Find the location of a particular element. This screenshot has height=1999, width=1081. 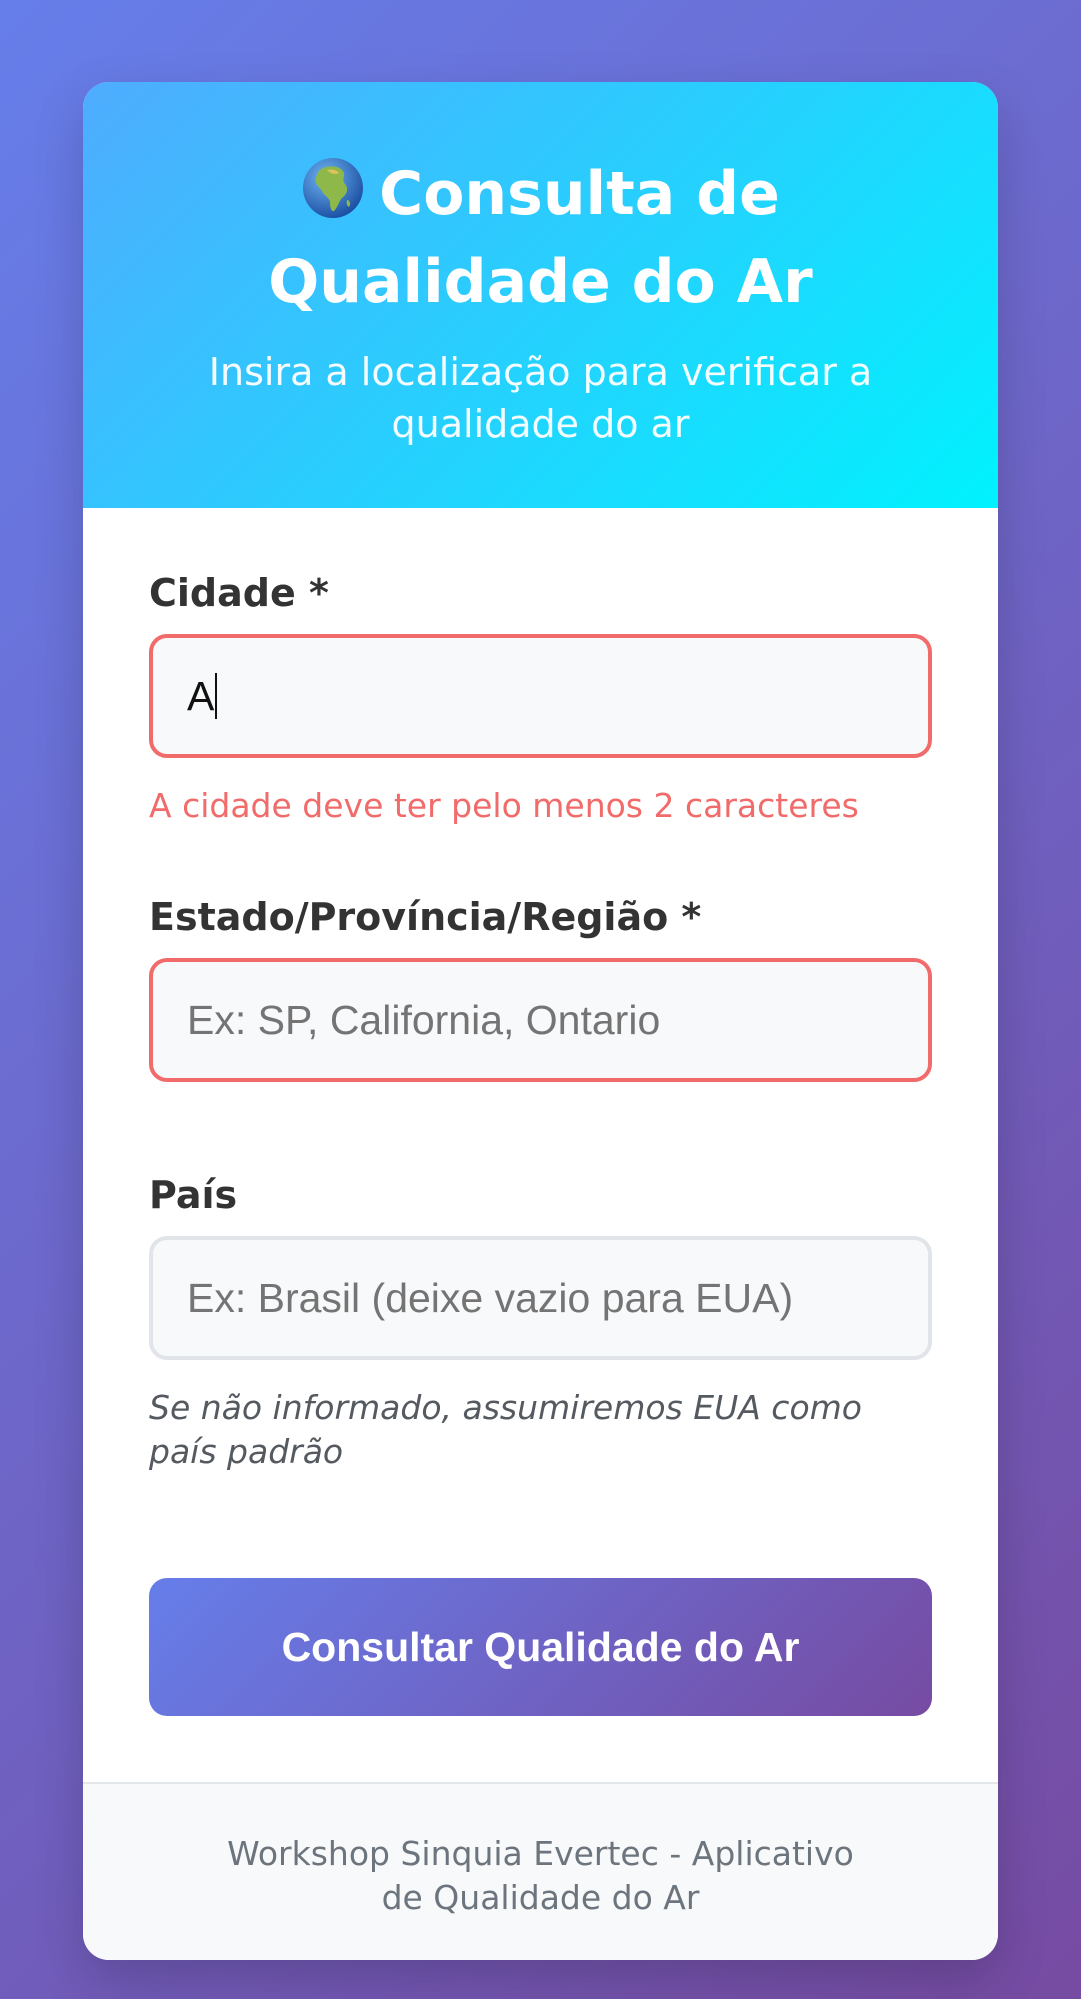

country-input: Ex: Brasil (deixe vazio para EUA) is located at coordinates (540, 1298).